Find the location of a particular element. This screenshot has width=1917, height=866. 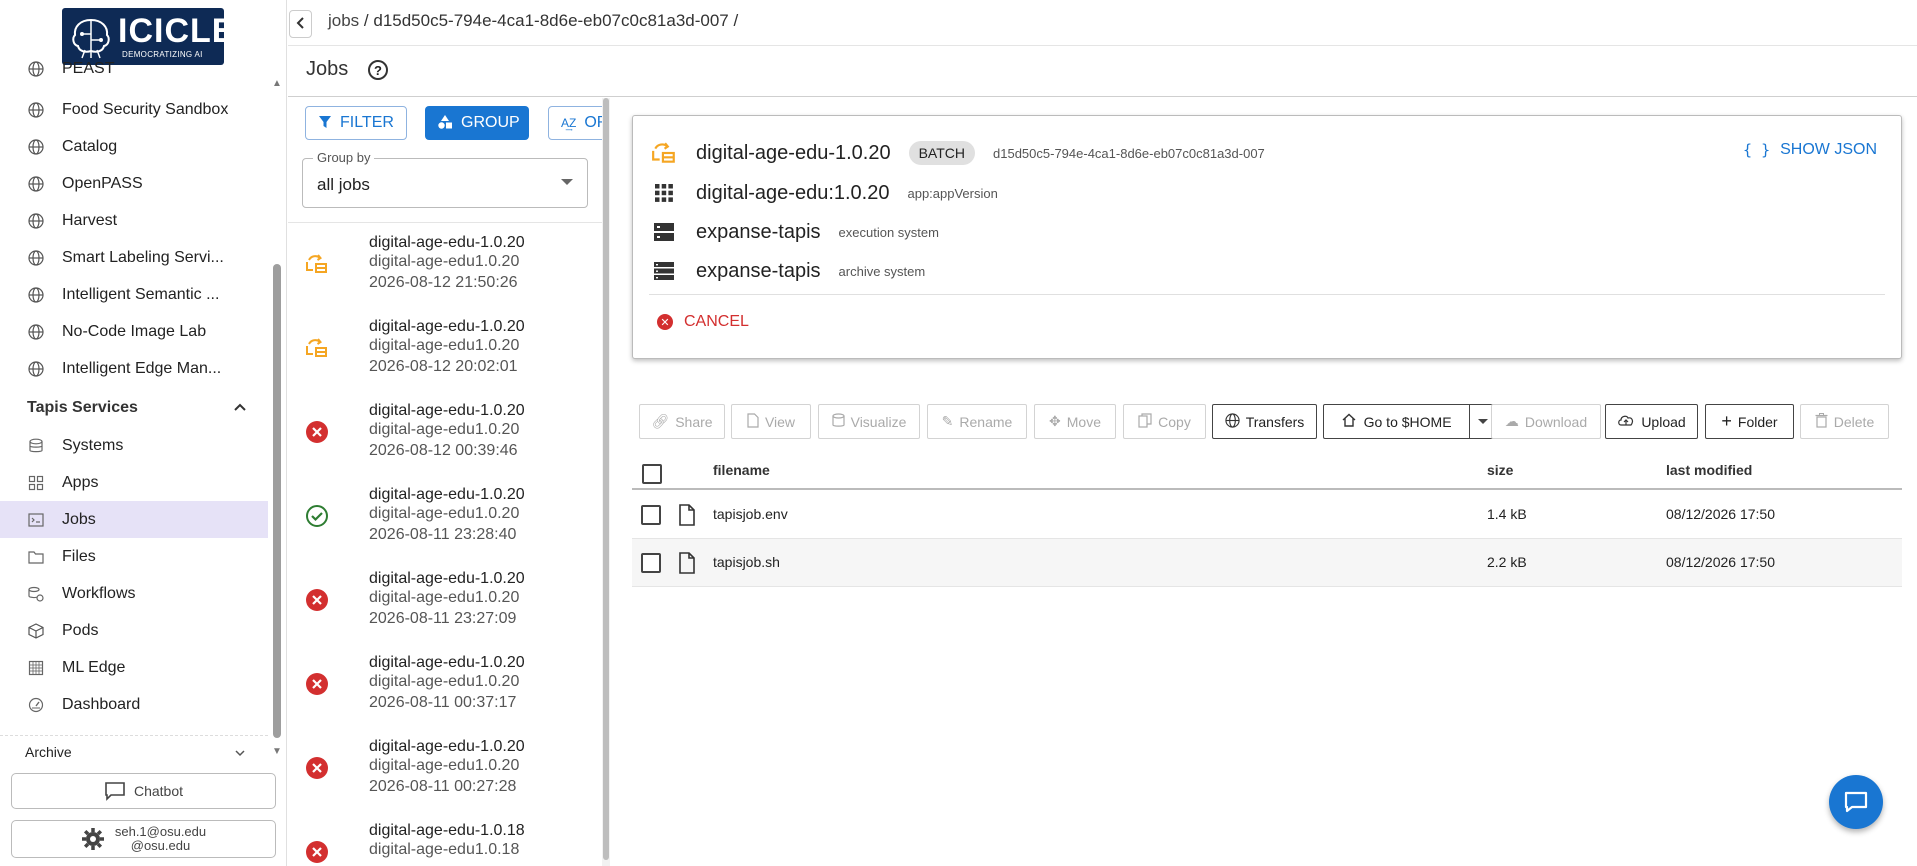

cube-icon is located at coordinates (36, 631).